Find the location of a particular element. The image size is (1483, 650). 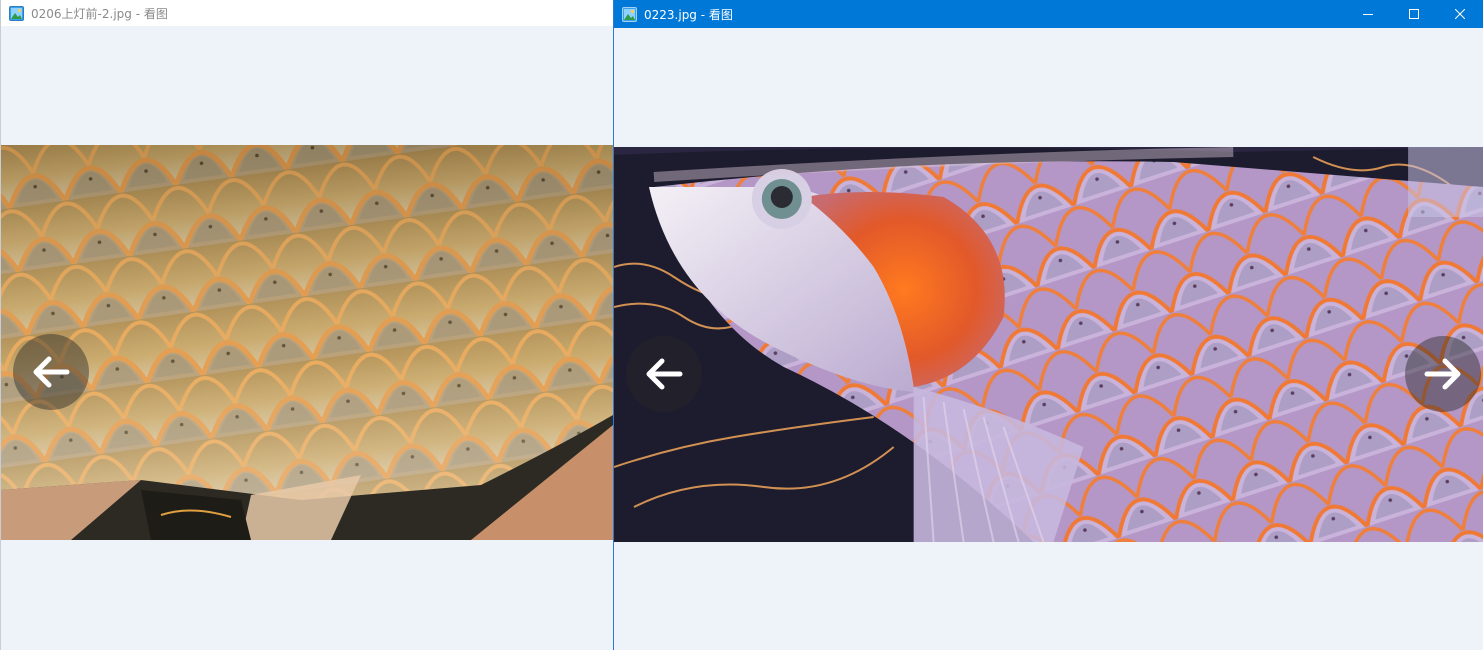

arrow-right-icon is located at coordinates (1442, 374).